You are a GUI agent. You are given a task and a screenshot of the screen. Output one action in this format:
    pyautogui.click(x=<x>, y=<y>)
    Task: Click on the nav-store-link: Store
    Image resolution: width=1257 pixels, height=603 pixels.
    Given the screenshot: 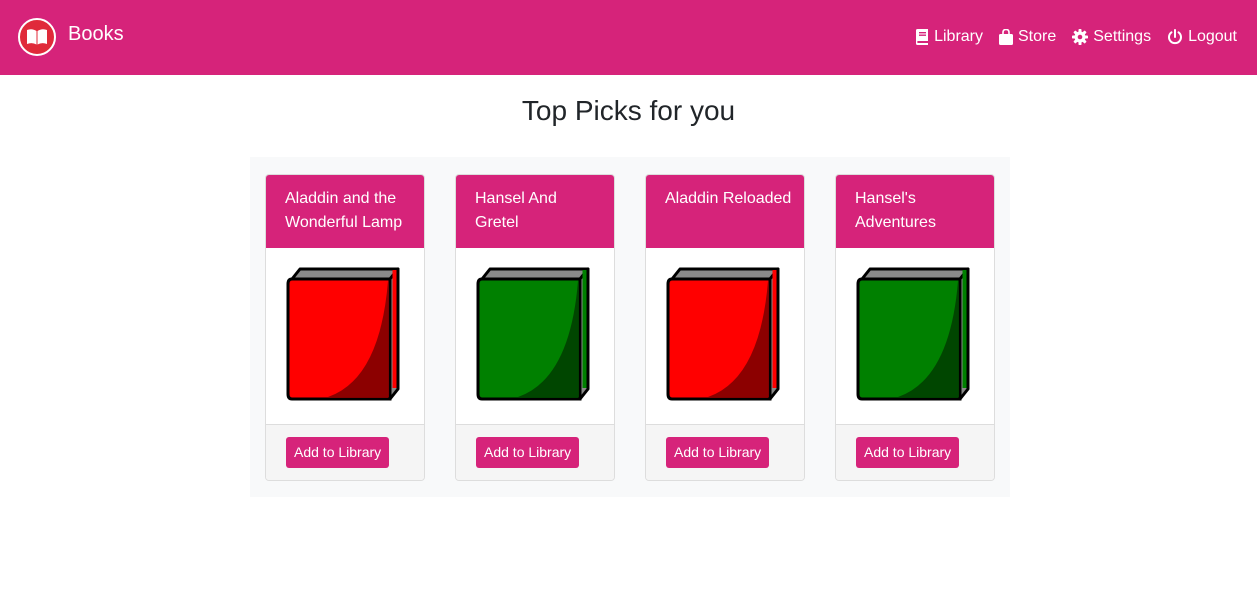 What is the action you would take?
    pyautogui.click(x=1027, y=37)
    